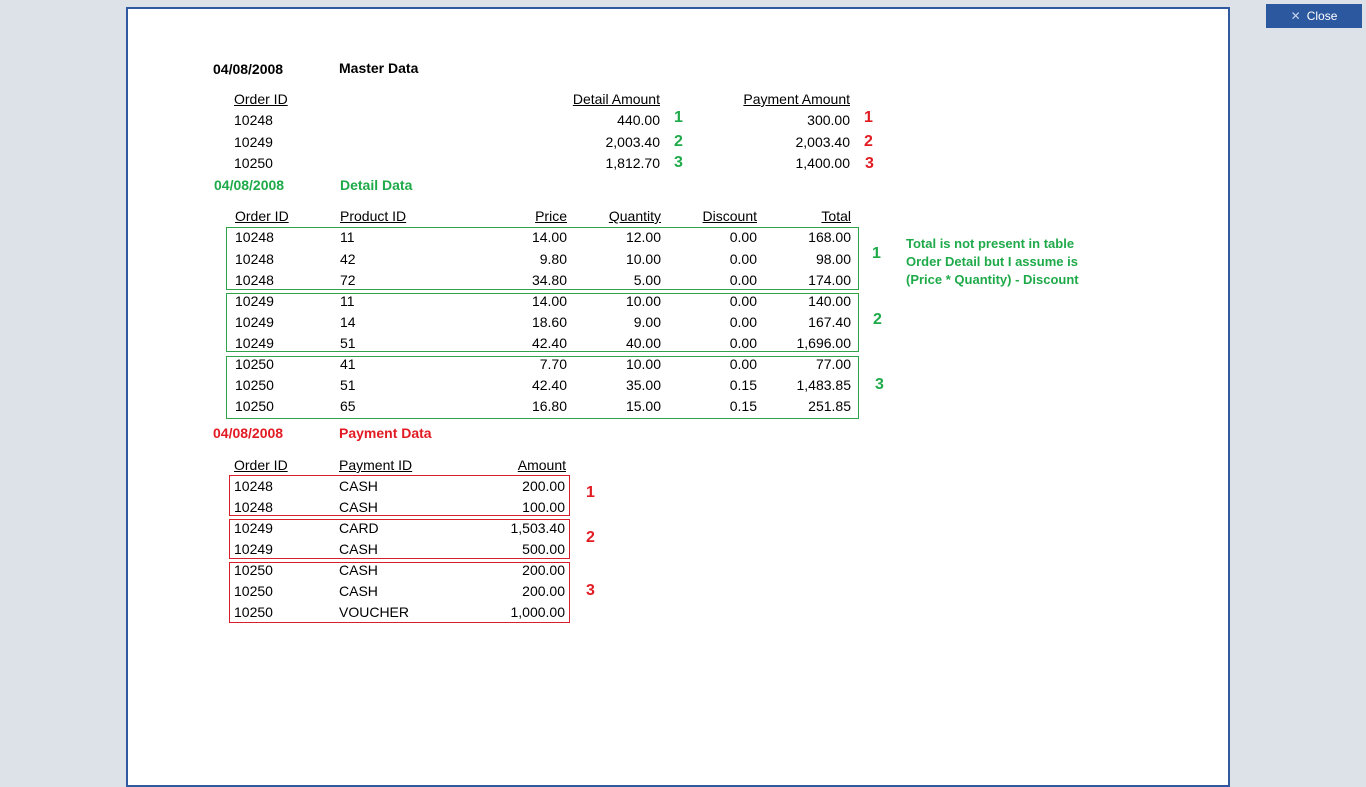 This screenshot has height=787, width=1366. Describe the element at coordinates (551, 216) in the screenshot. I see `detail-header-price: Price` at that location.